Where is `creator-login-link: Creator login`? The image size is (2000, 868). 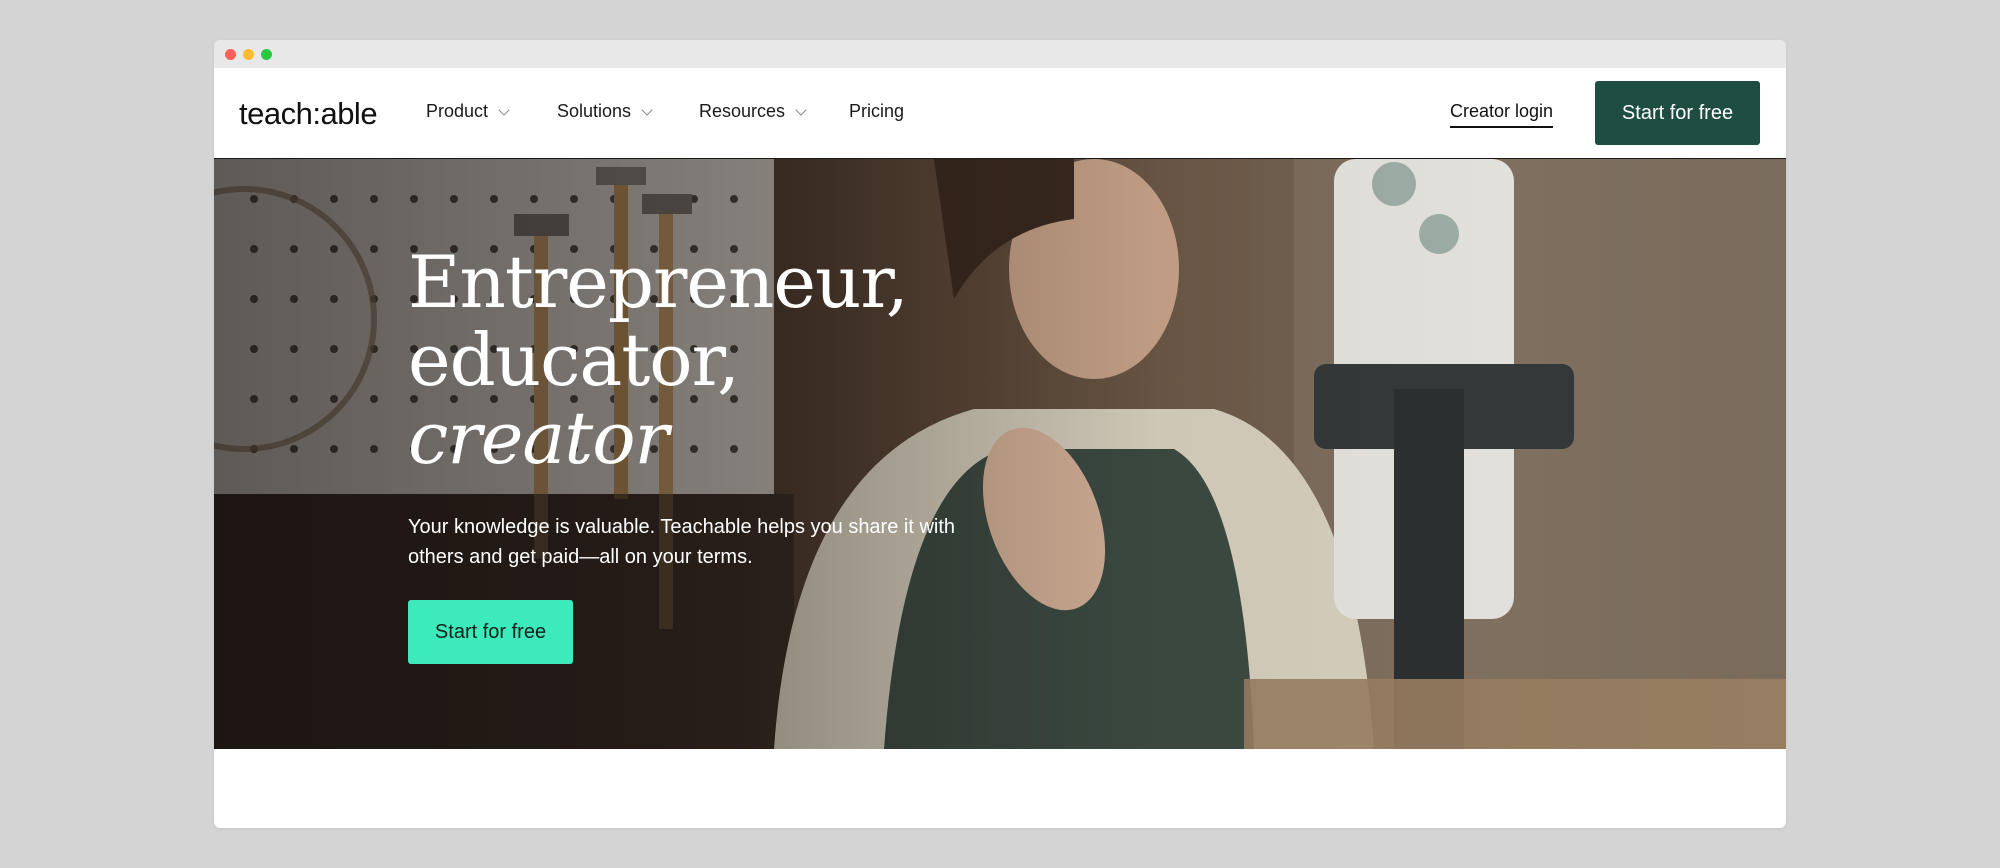
creator-login-link: Creator login is located at coordinates (1502, 114).